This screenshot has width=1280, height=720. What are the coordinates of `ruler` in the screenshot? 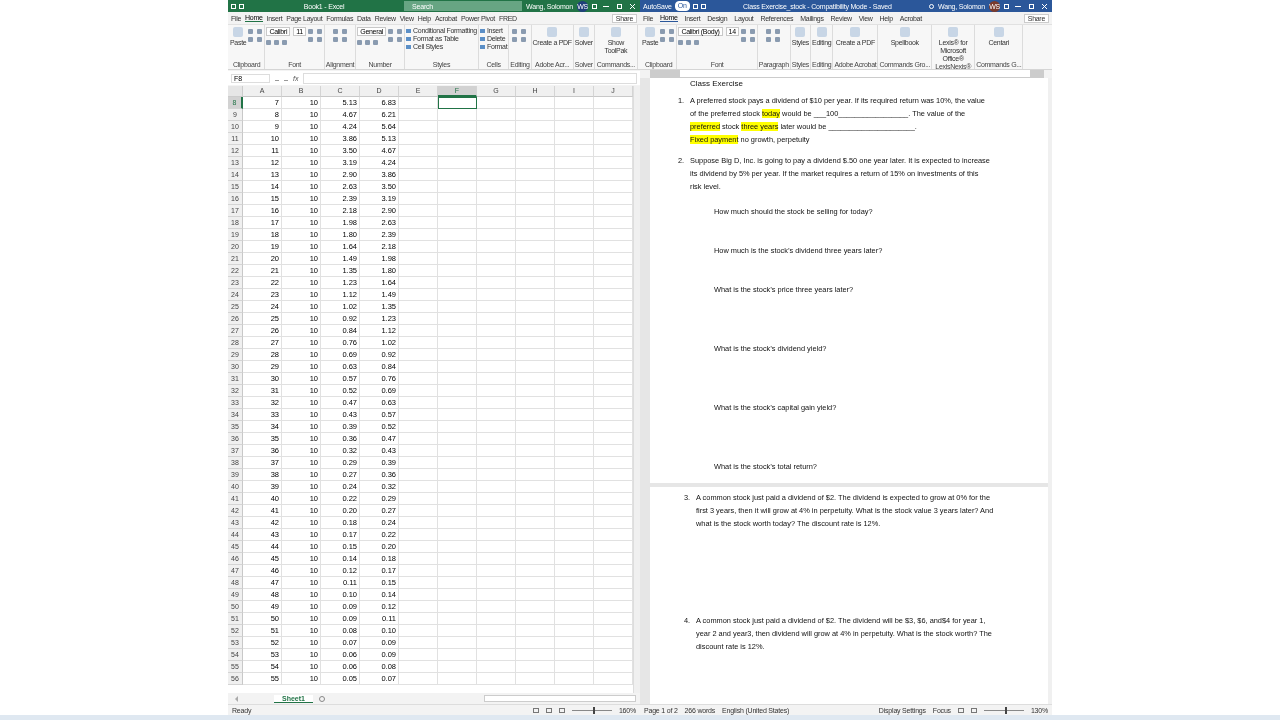 It's located at (847, 74).